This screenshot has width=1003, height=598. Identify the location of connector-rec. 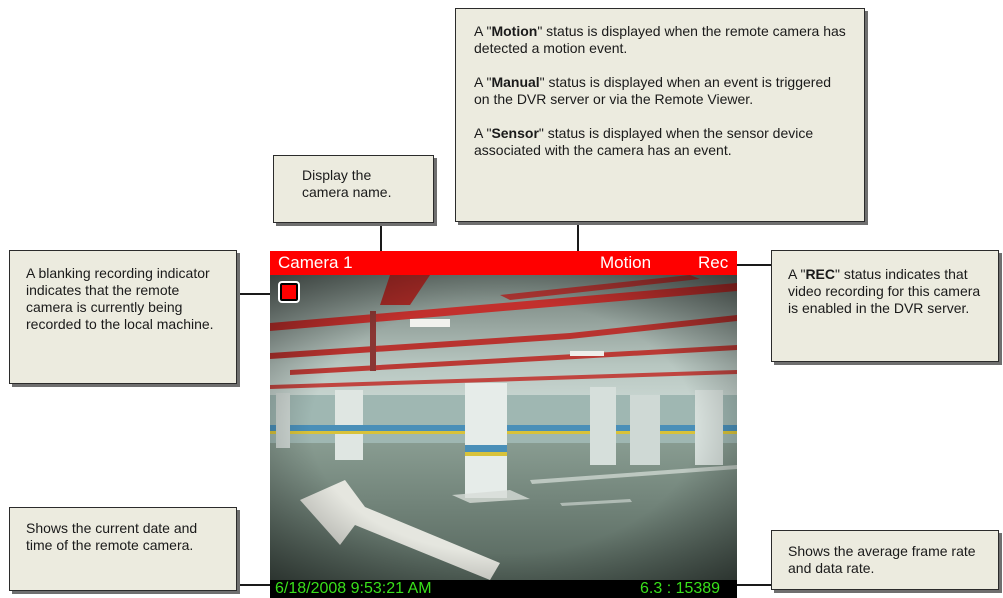
(754, 265).